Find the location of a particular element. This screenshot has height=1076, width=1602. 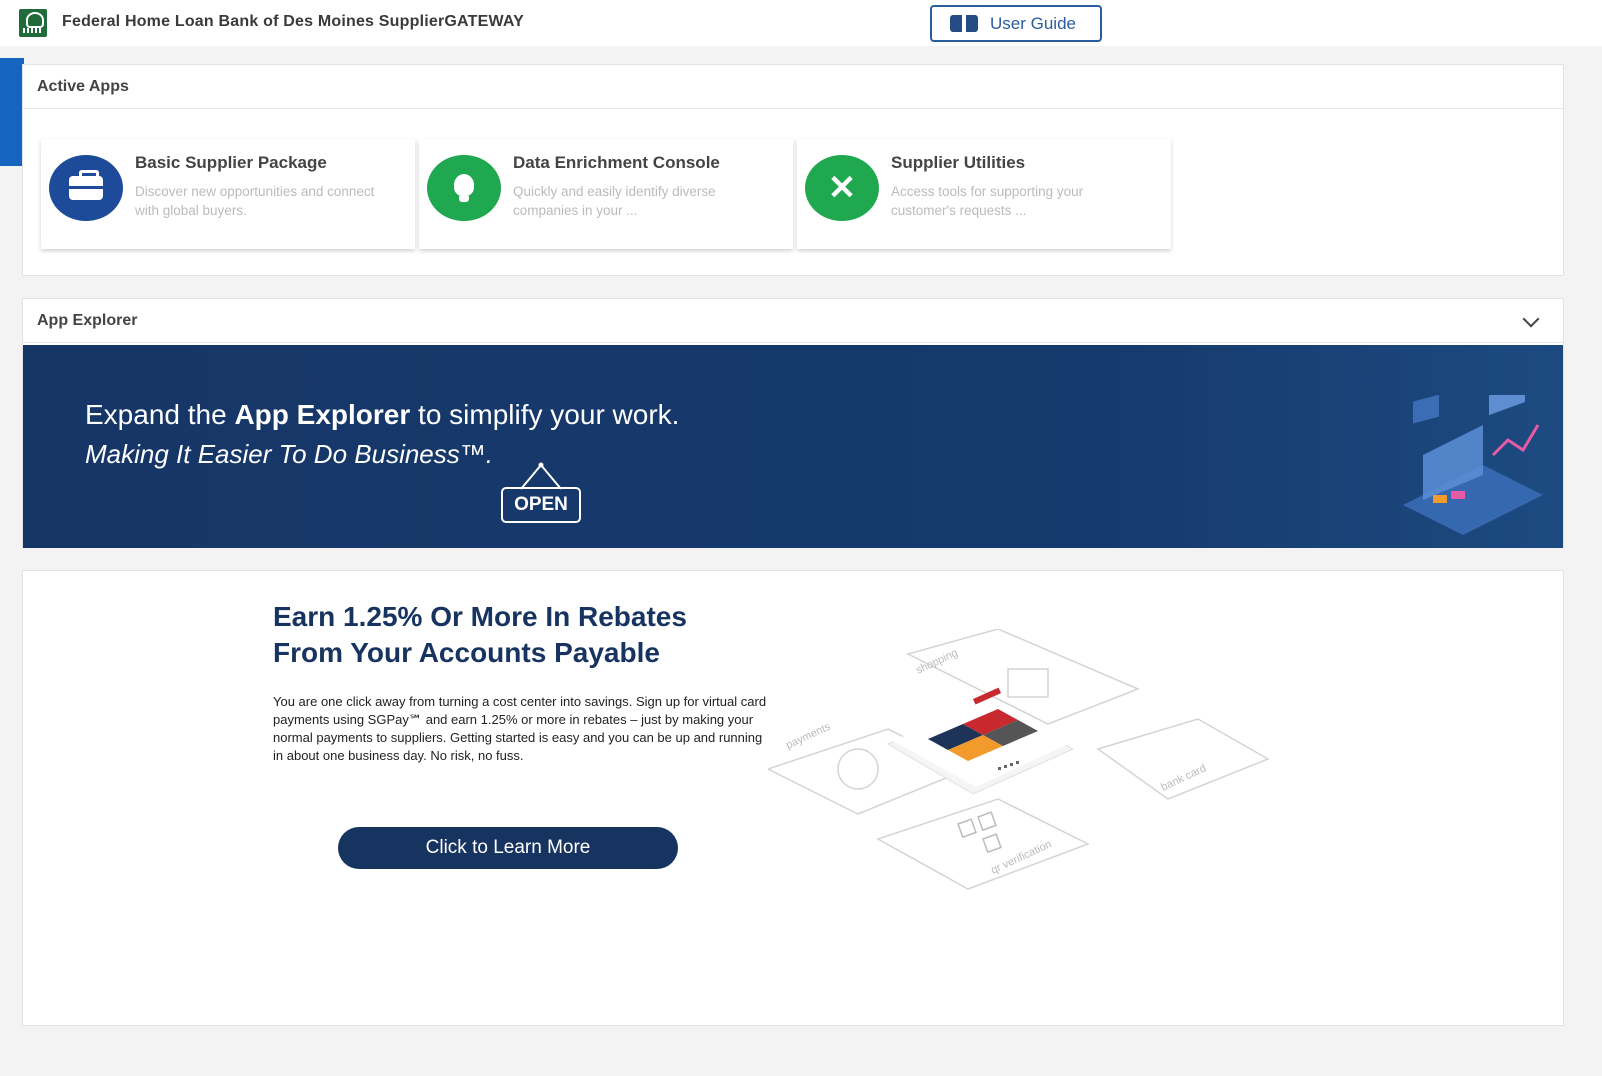

tools-icon: ✕ is located at coordinates (842, 188).